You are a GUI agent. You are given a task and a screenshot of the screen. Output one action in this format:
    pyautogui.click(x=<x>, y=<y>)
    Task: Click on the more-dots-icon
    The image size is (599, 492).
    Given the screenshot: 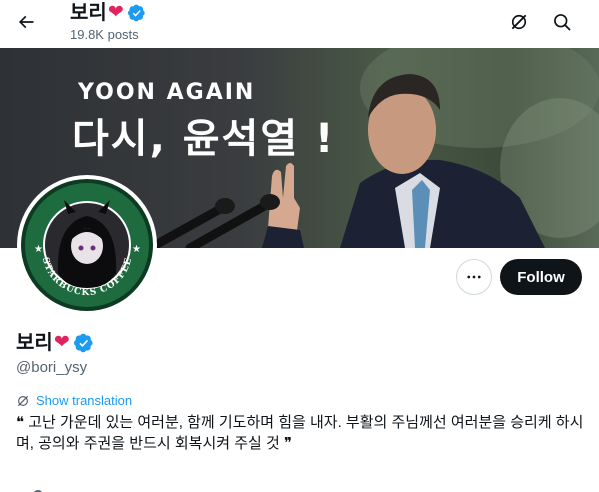 What is the action you would take?
    pyautogui.click(x=474, y=277)
    